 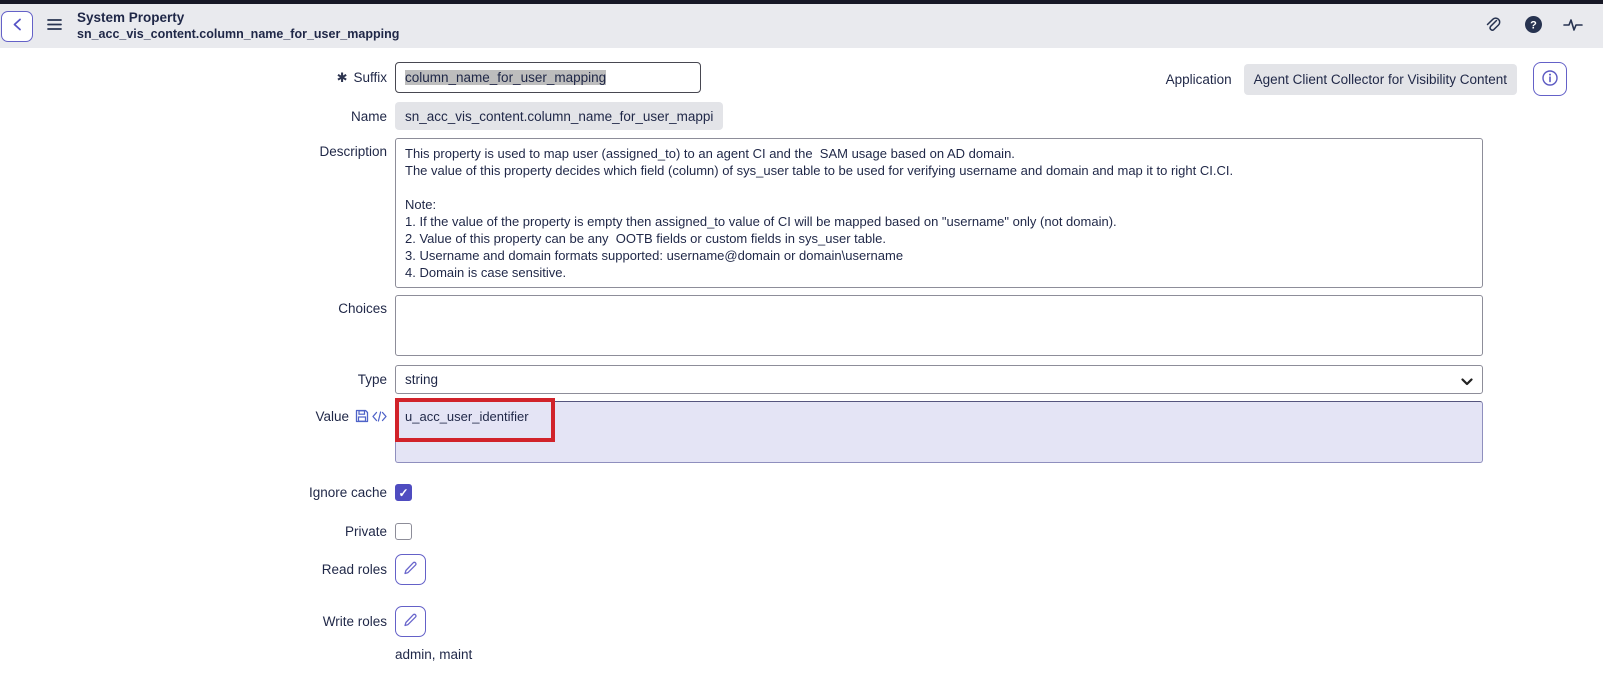 I want to click on type-label: Type, so click(x=372, y=379).